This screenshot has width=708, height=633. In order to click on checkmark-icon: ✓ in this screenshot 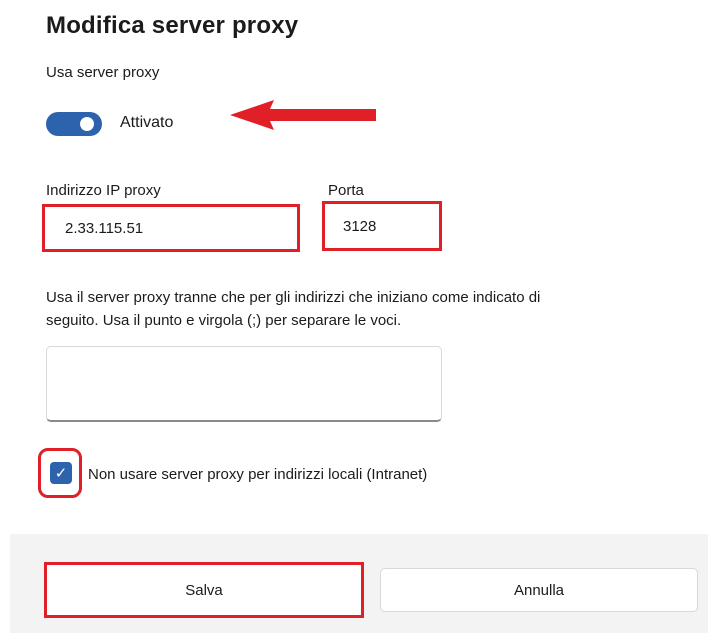, I will do `click(61, 473)`.